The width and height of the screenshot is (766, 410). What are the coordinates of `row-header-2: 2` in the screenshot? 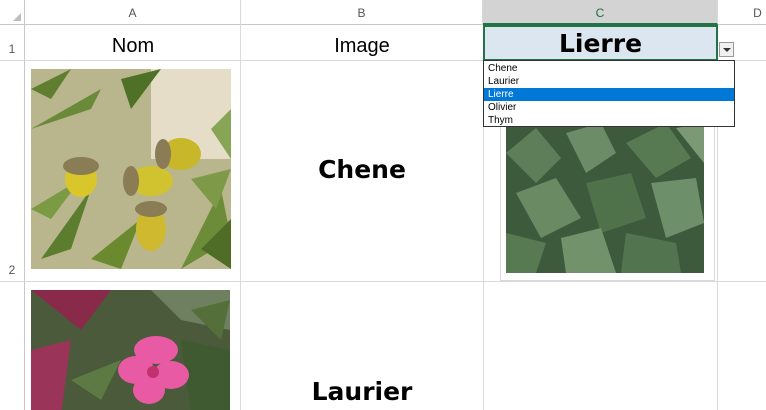 It's located at (12, 171).